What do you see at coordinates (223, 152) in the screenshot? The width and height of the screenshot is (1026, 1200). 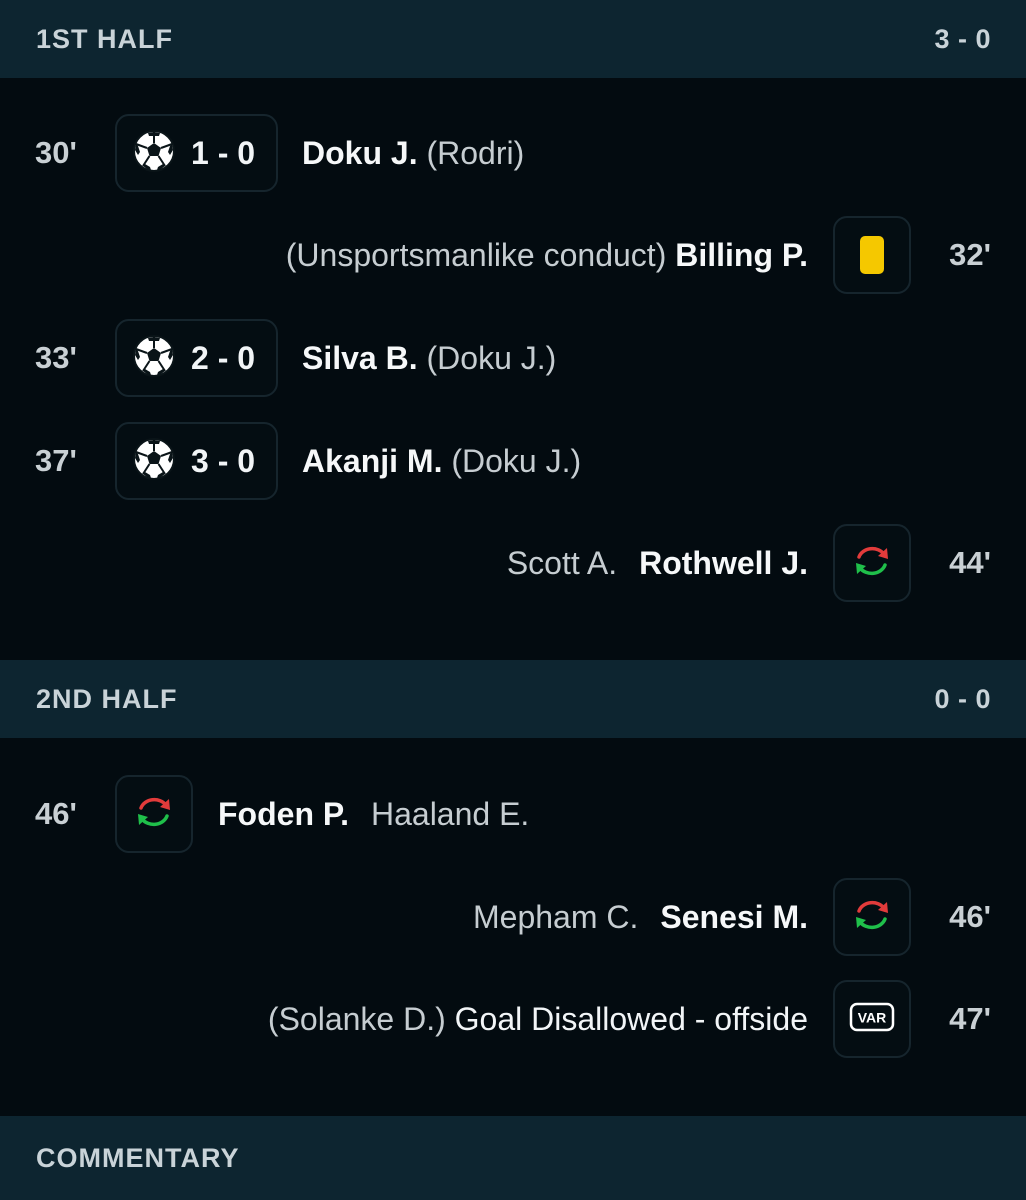 I see `goal-score: 1 - 0` at bounding box center [223, 152].